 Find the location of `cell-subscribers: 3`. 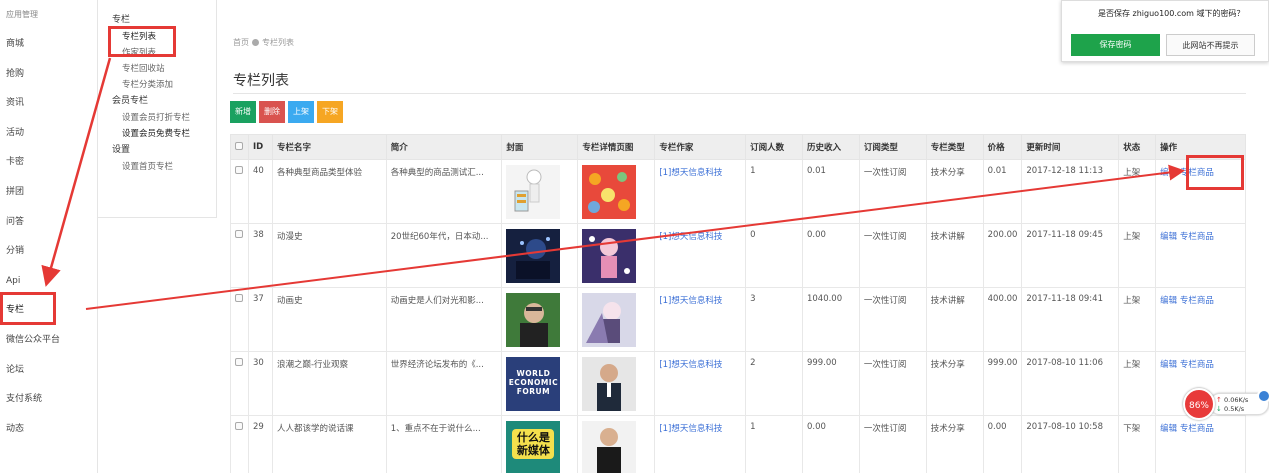

cell-subscribers: 3 is located at coordinates (774, 319).